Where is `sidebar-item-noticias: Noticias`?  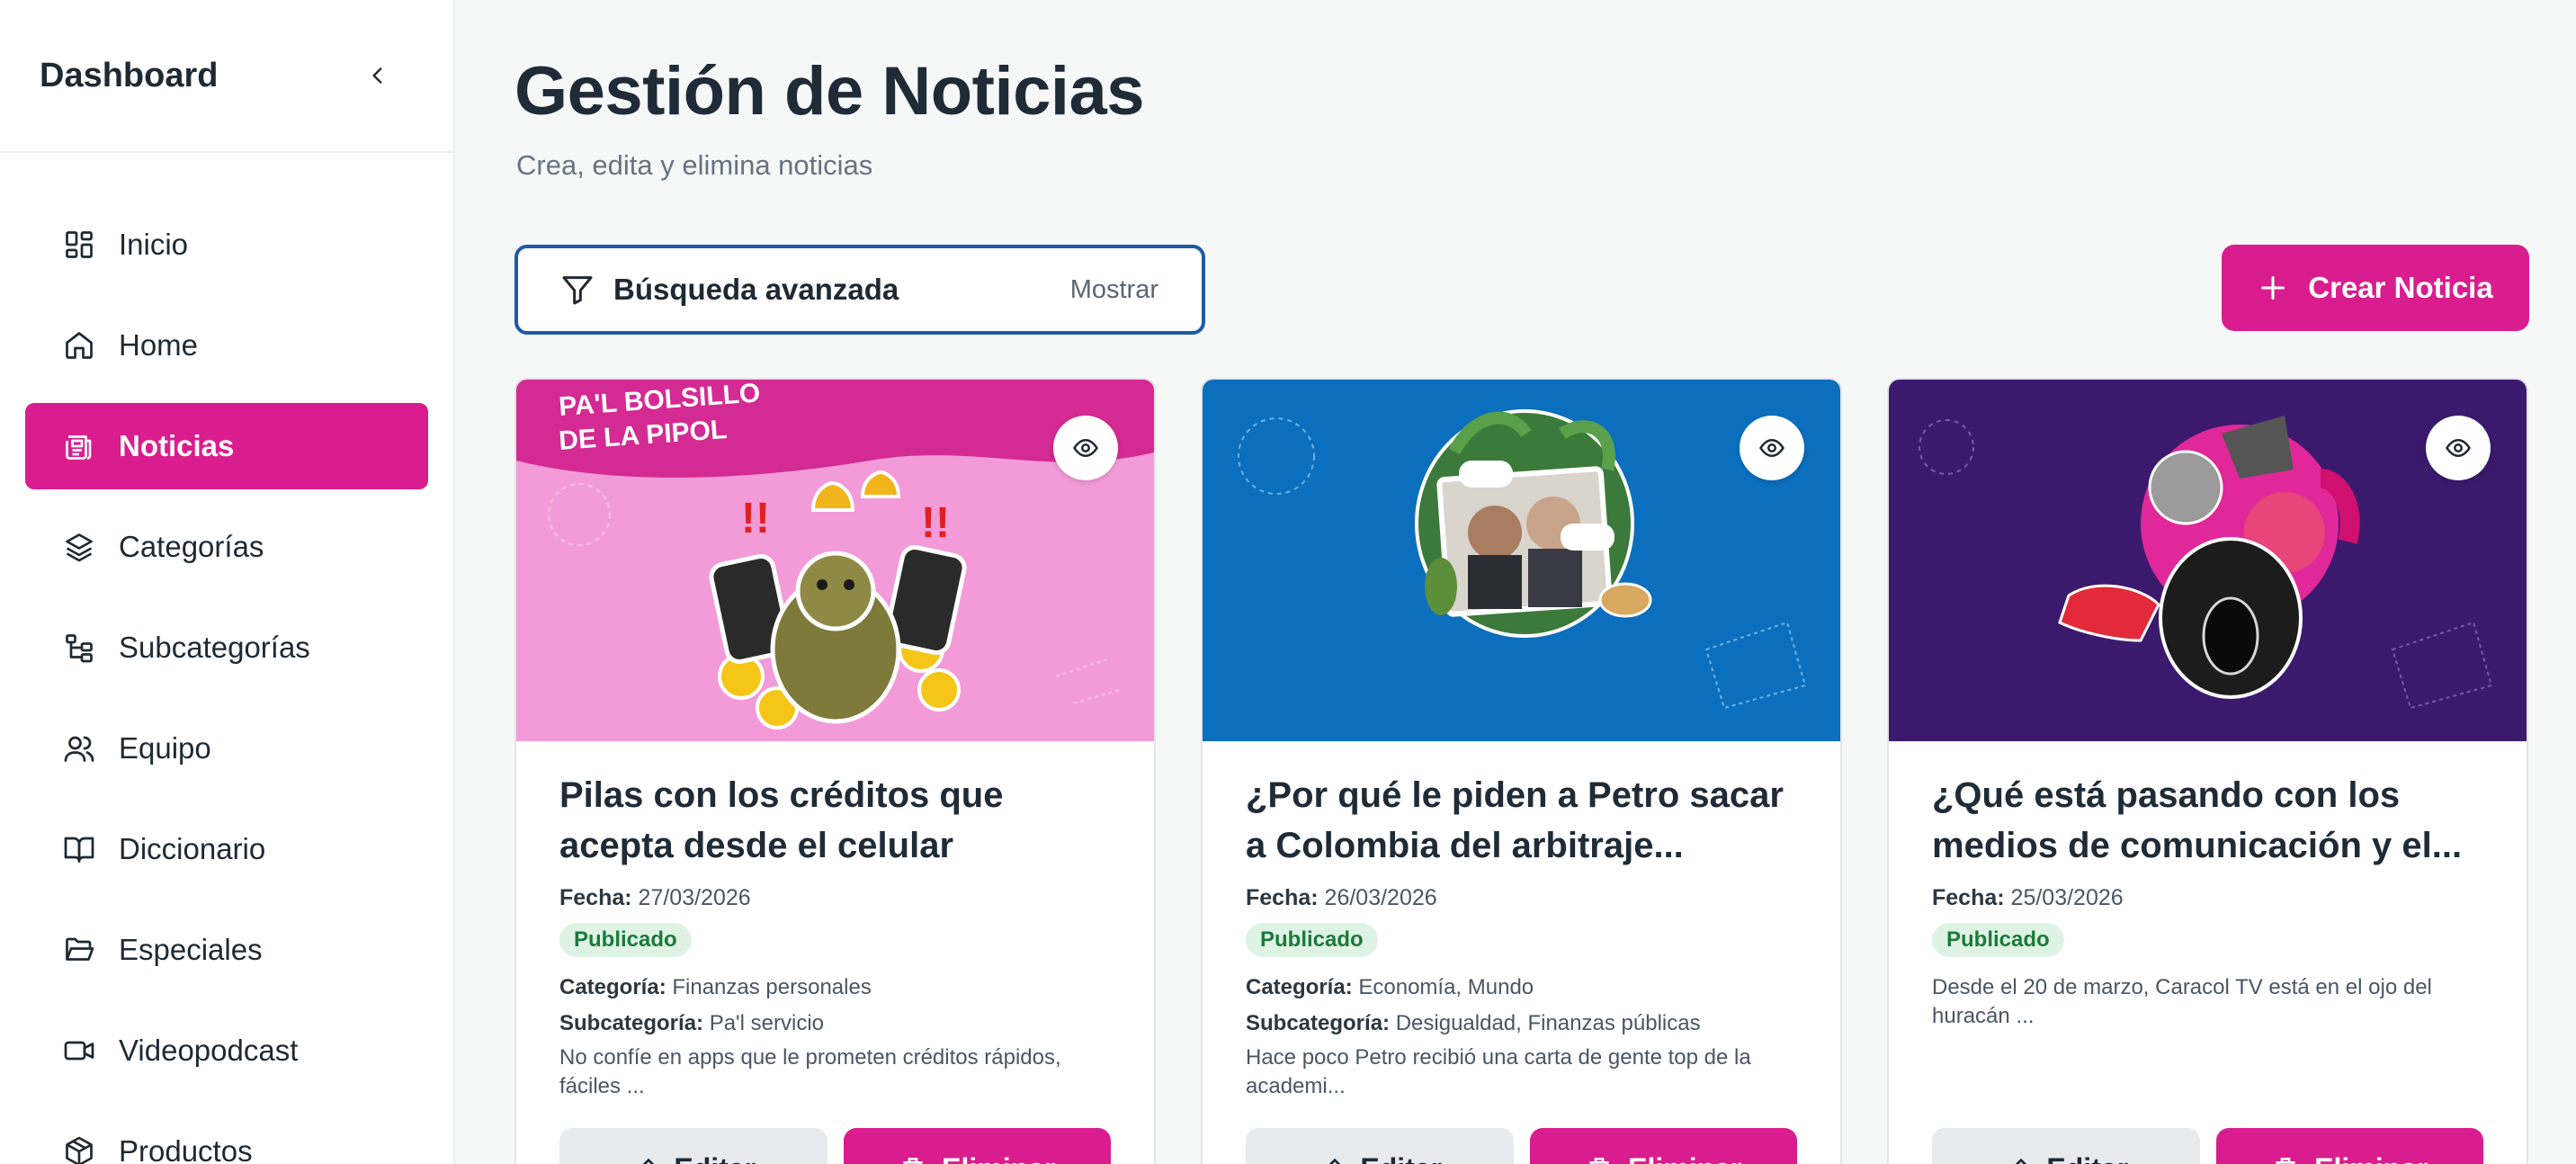
sidebar-item-noticias: Noticias is located at coordinates (226, 446).